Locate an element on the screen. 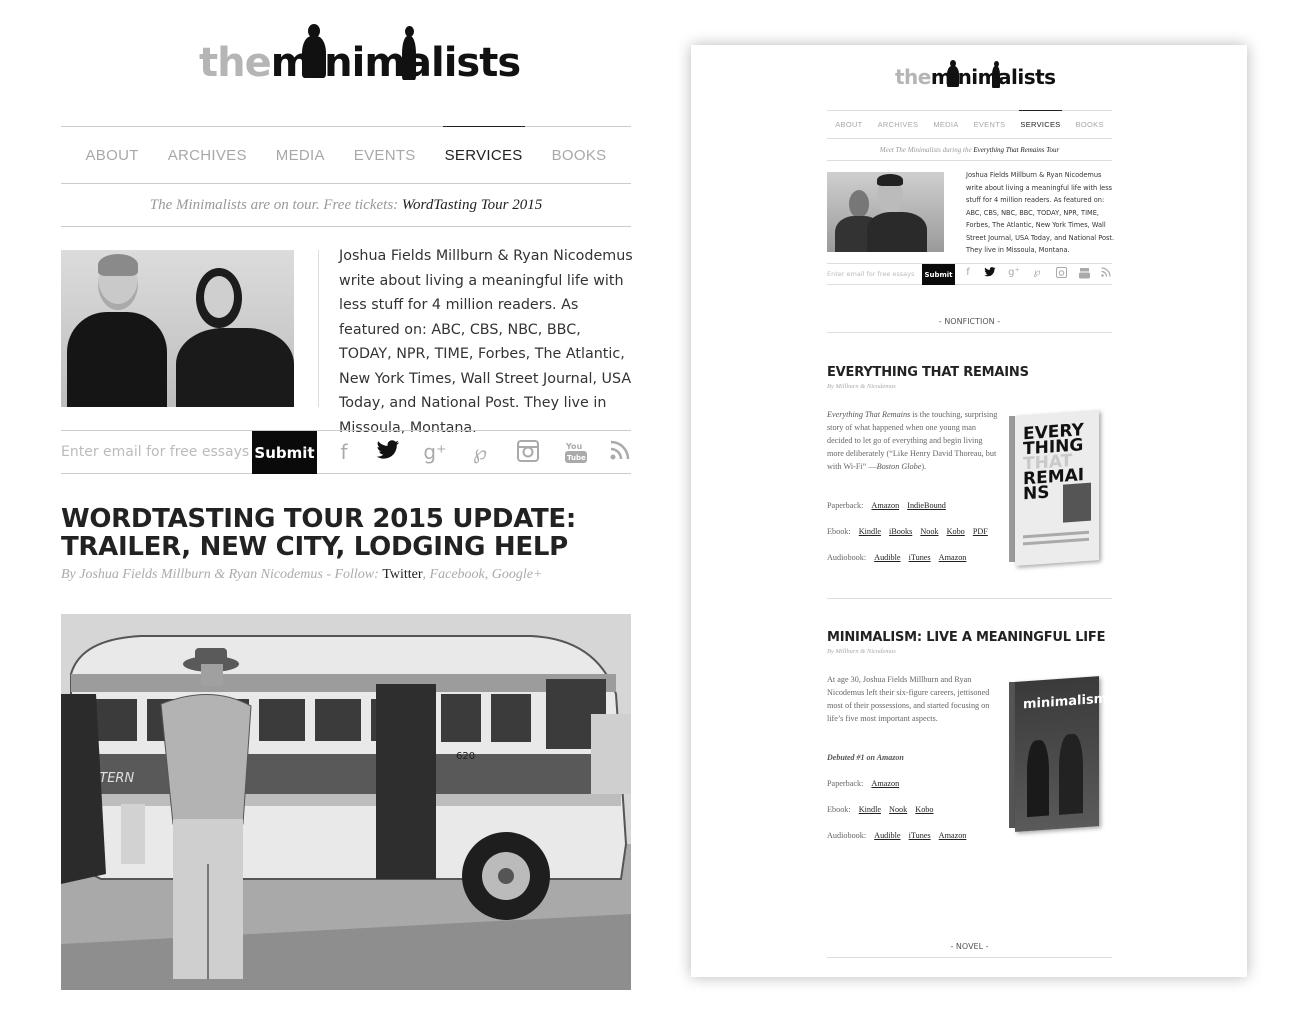 Image resolution: width=1297 pixels, height=1024 pixels. authors-photo is located at coordinates (177, 328).